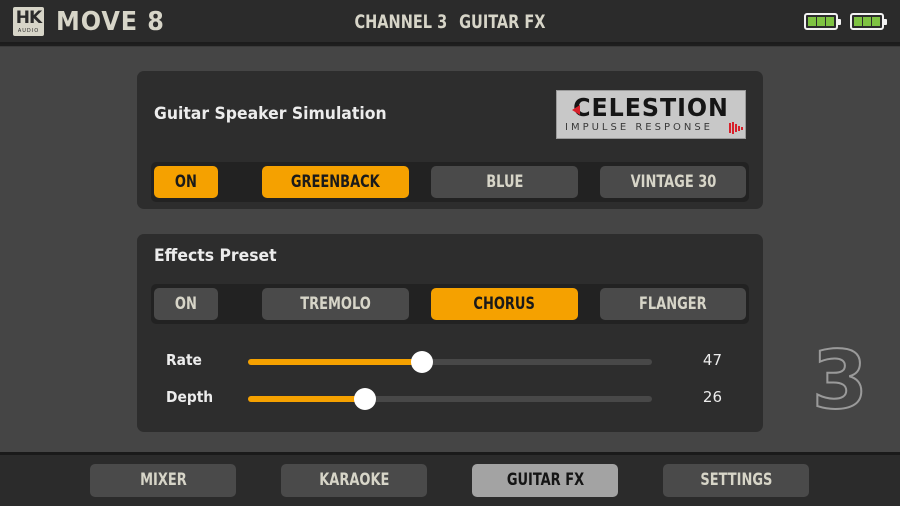  I want to click on header-bar: HK AUDIO MOVE 8 CHANNEL 3 GUITAR FX, so click(450, 22).